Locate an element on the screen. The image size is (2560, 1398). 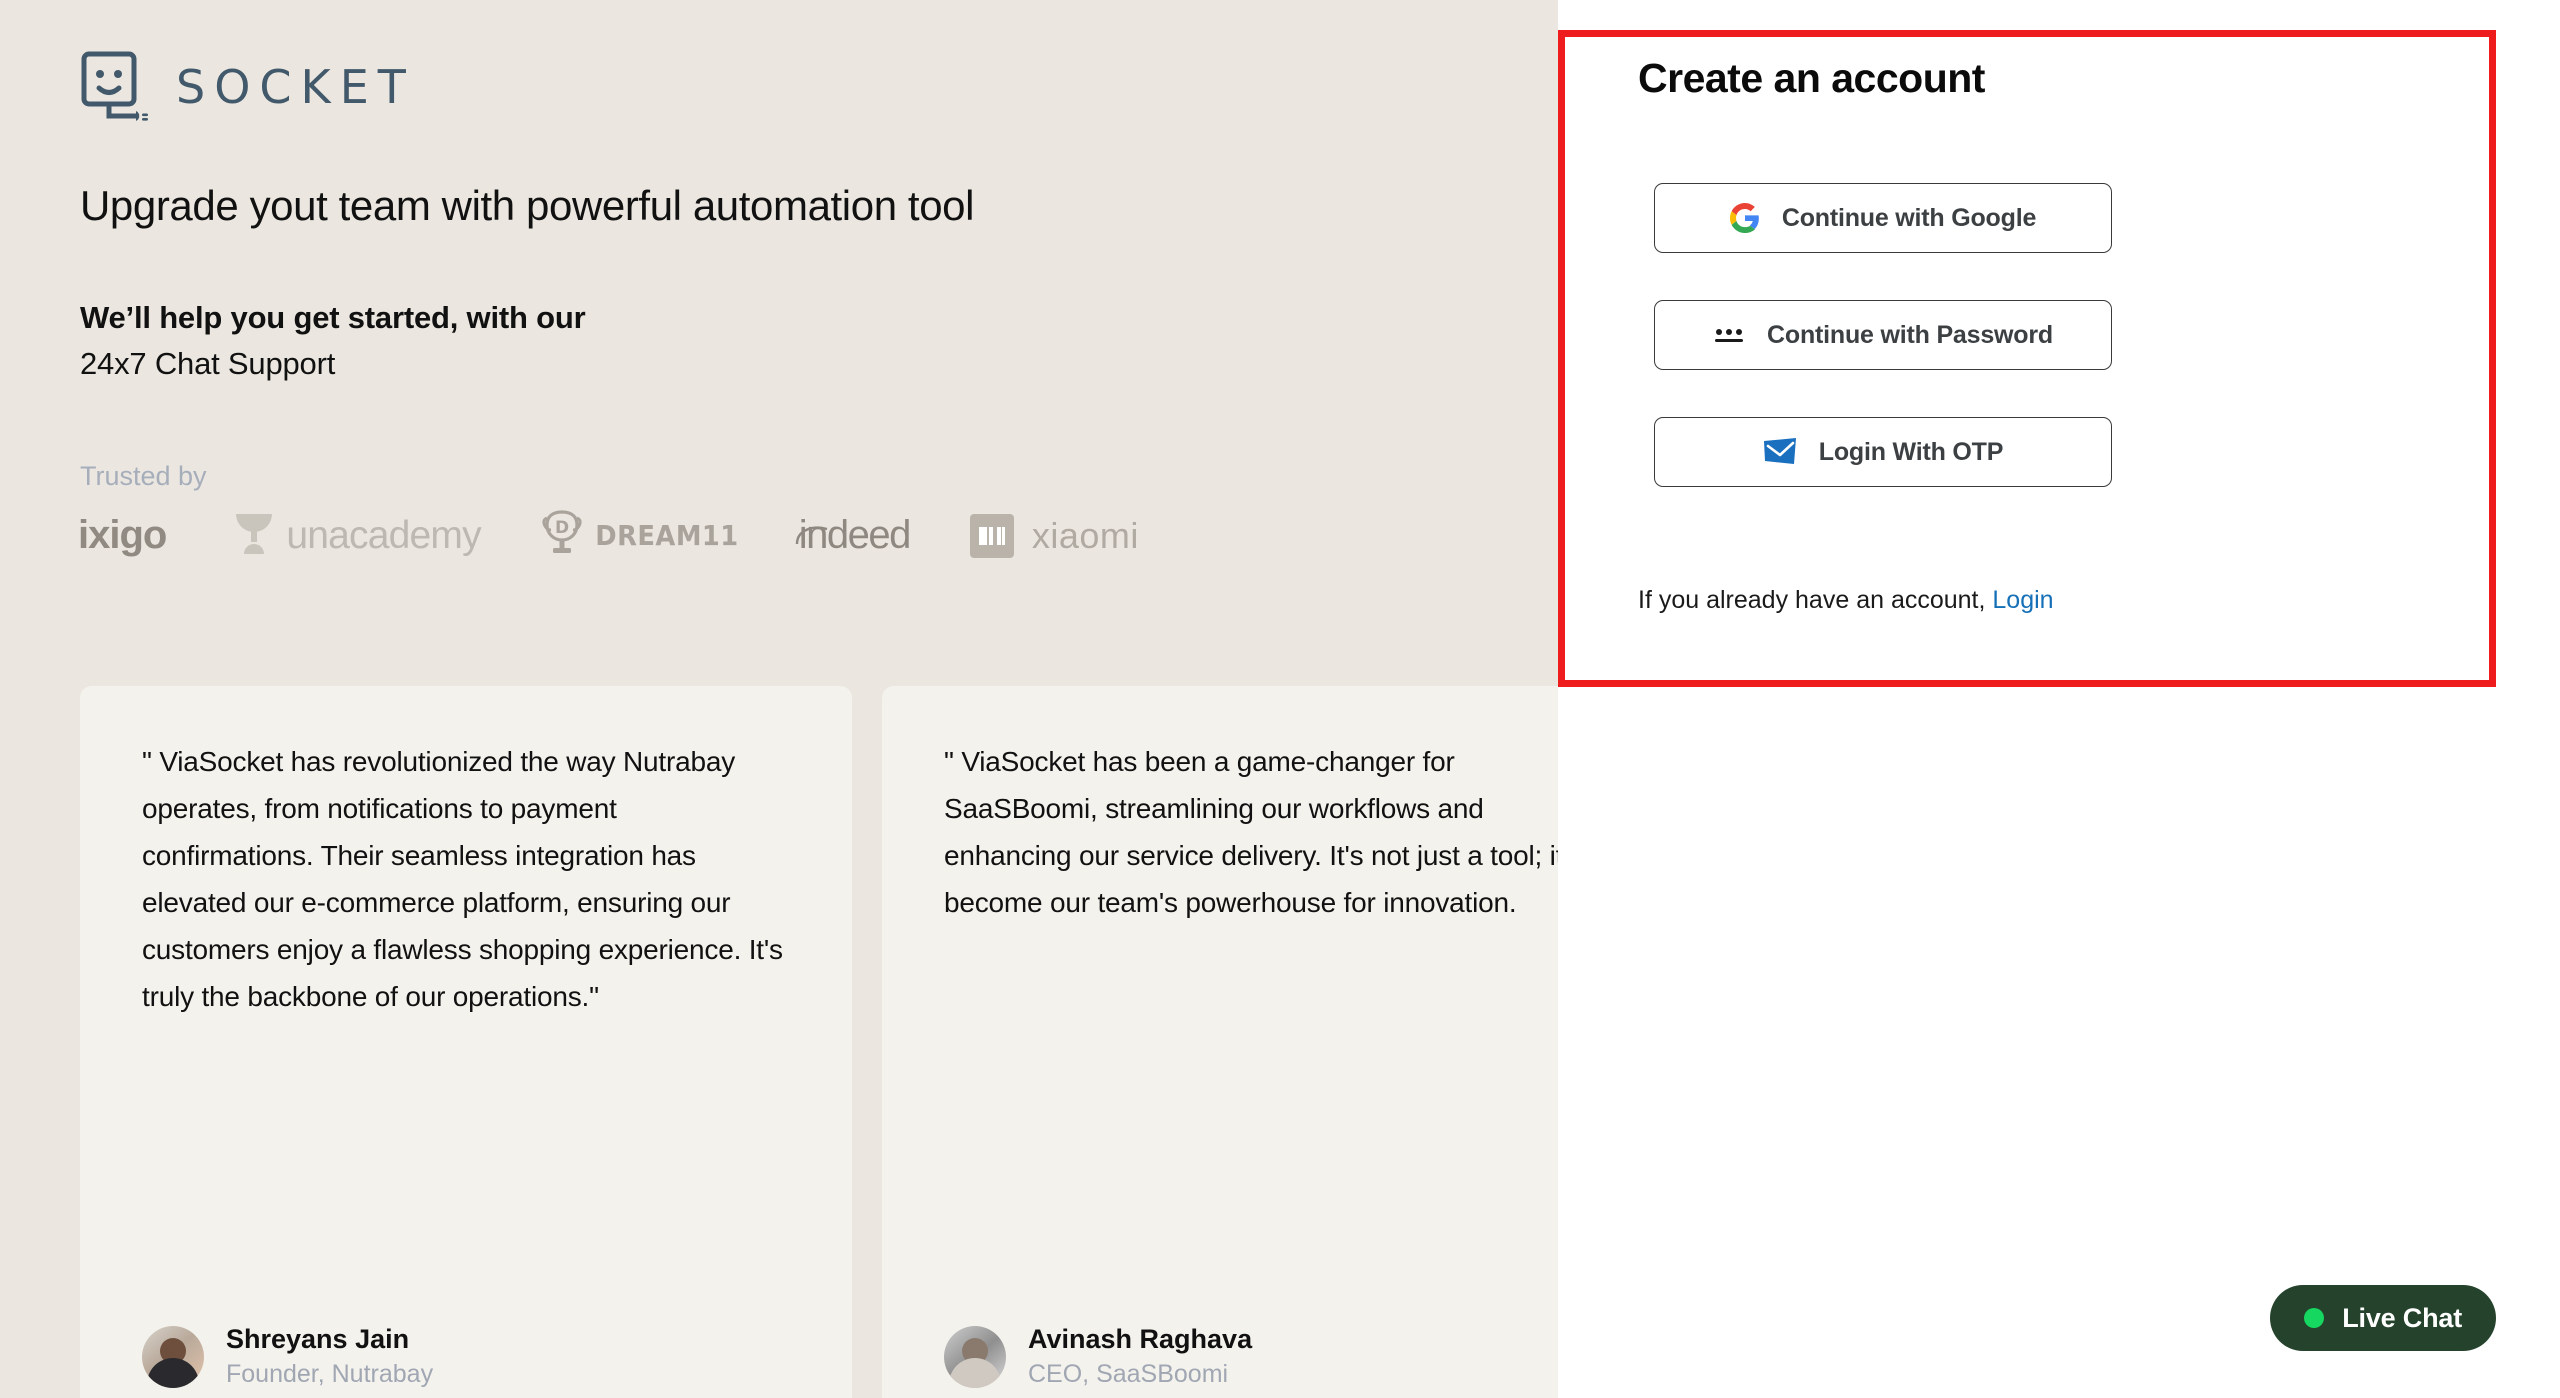
auth-panel-title: Create an account is located at coordinates (1811, 78).